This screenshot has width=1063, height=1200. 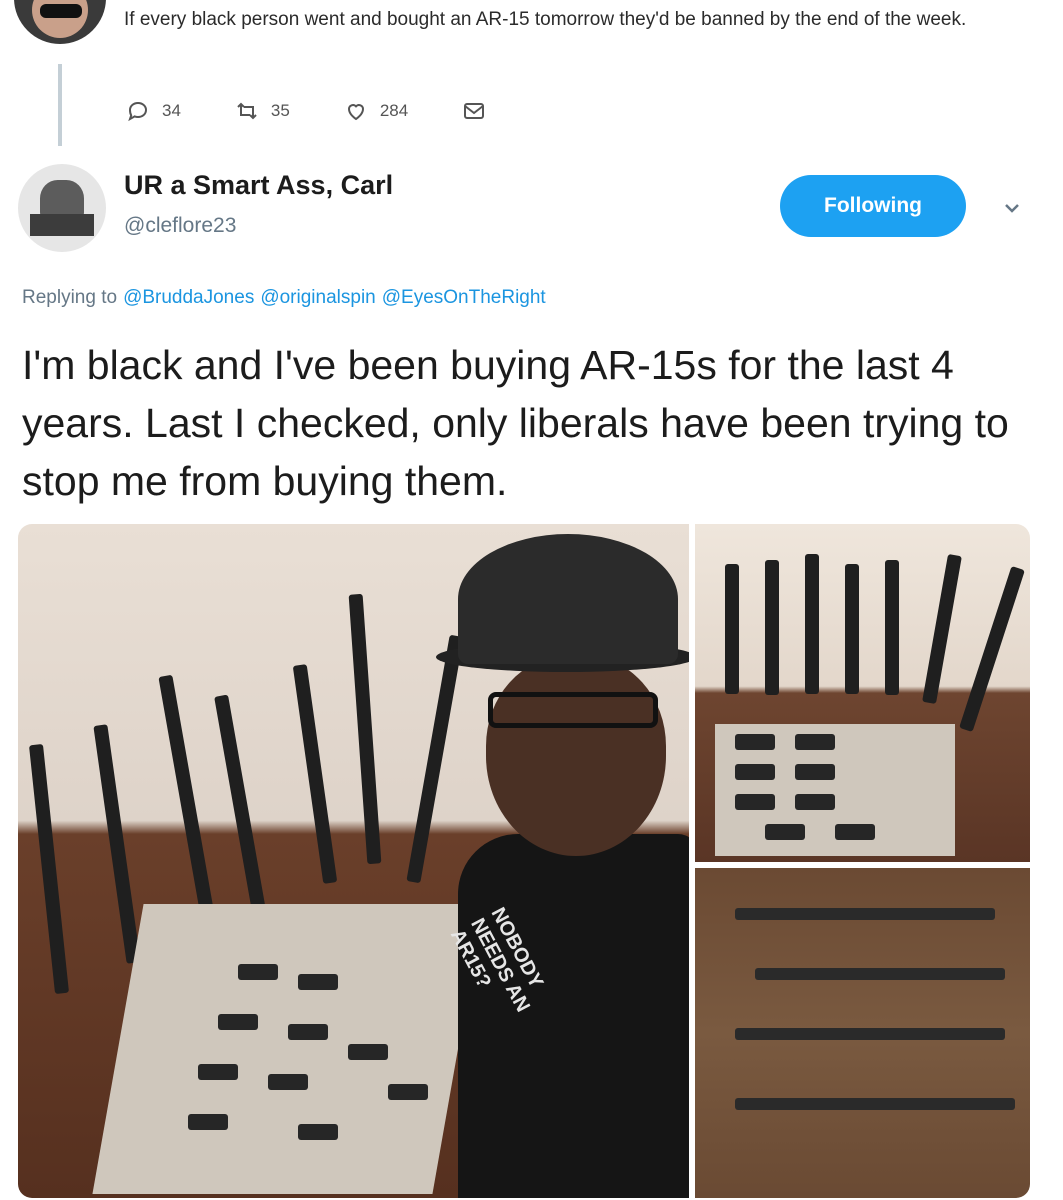 I want to click on avatar-banner, so click(x=62, y=225).